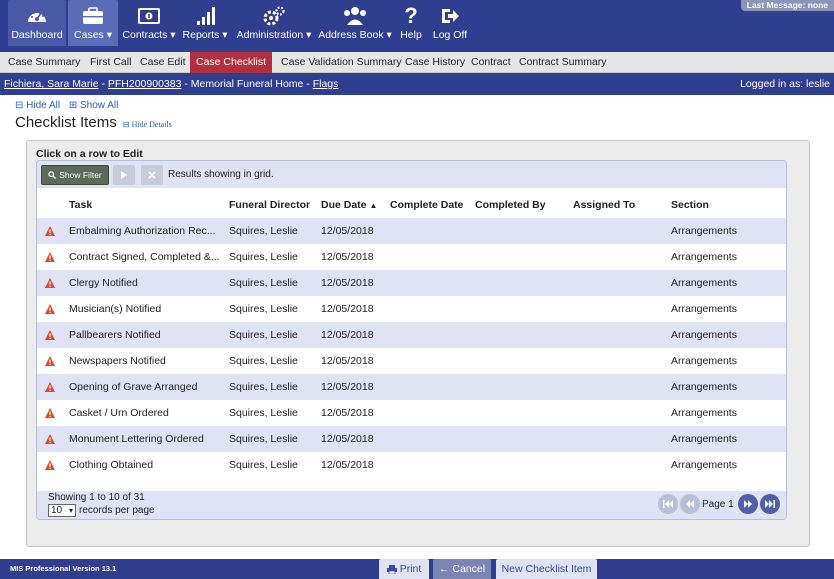 The width and height of the screenshot is (834, 579). I want to click on briefcase-icon, so click(93, 16).